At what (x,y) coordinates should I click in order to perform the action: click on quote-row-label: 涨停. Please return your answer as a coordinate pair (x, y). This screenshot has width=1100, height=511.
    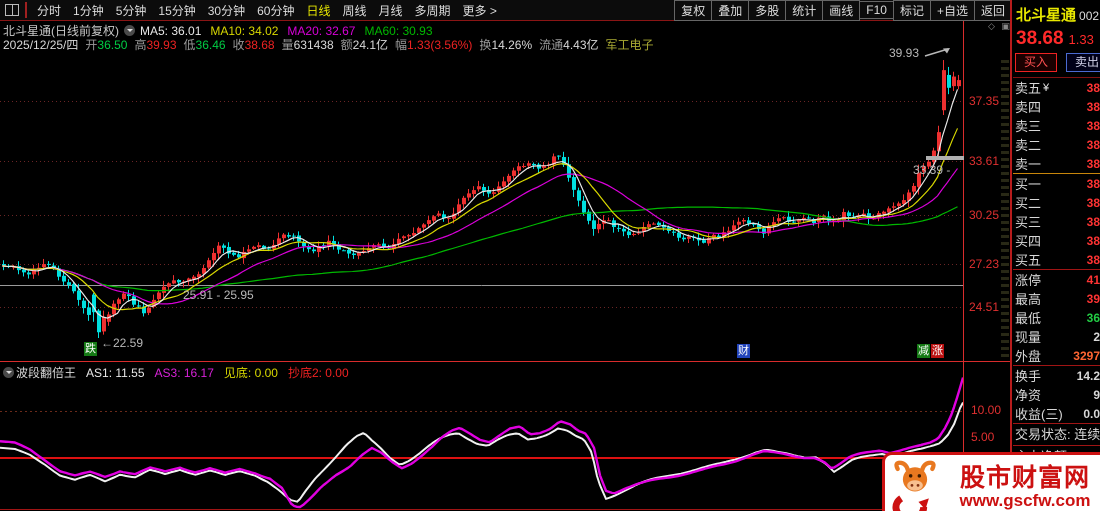
    Looking at the image, I should click on (1028, 280).